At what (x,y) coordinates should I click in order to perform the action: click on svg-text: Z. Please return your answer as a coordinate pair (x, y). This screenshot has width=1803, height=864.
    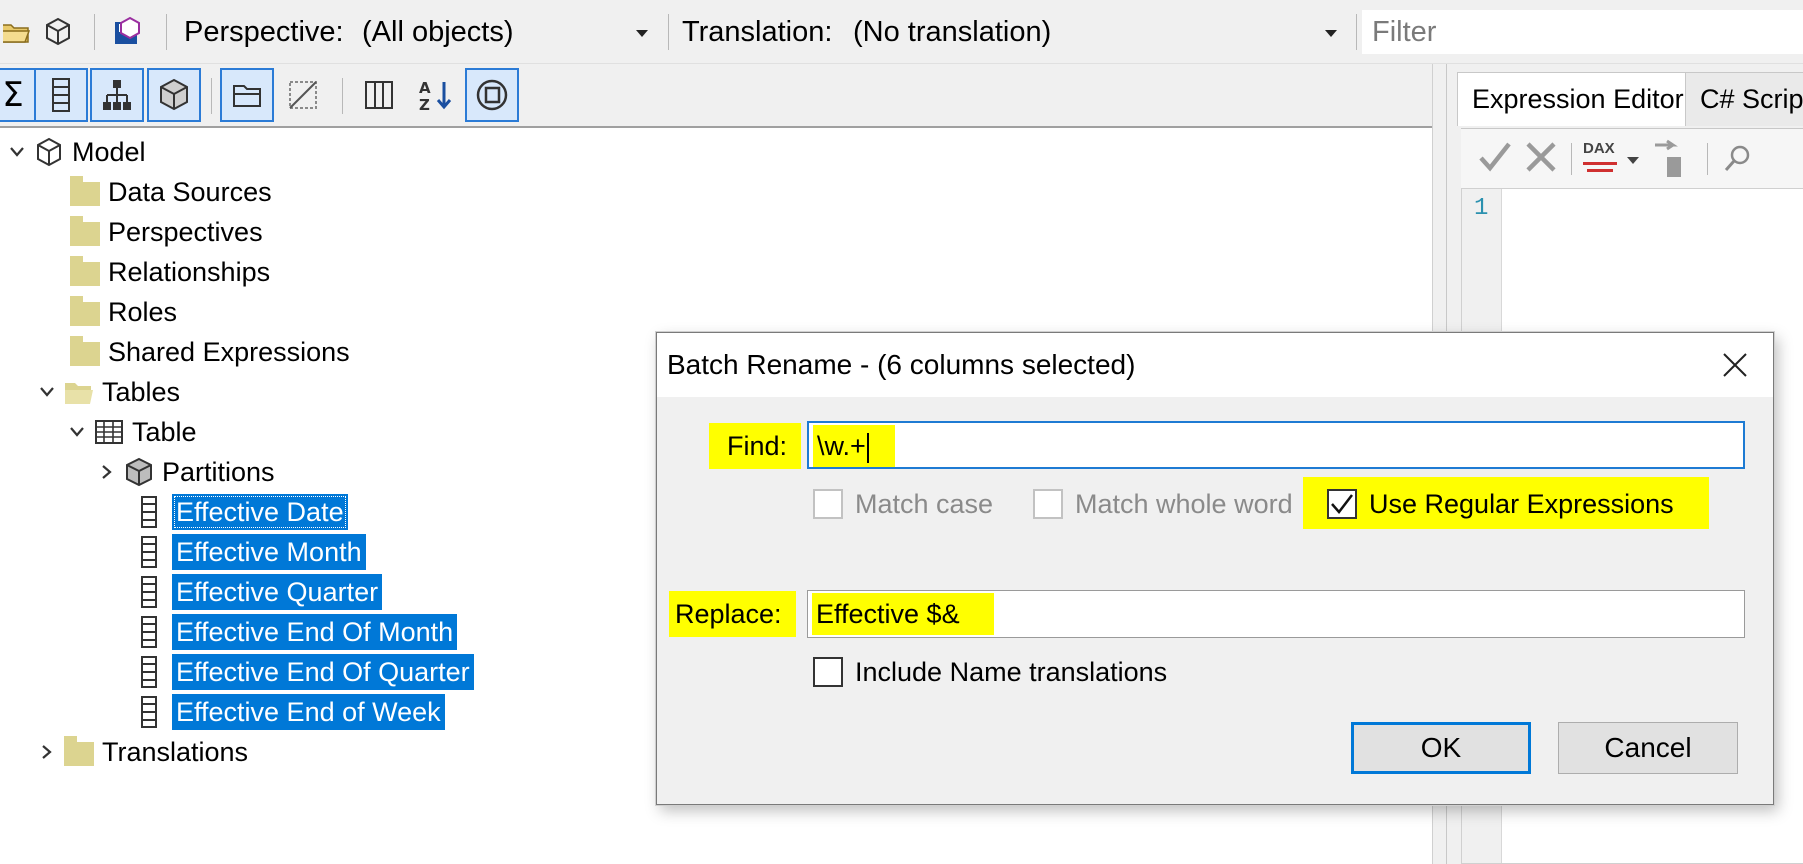
    Looking at the image, I should click on (424, 104).